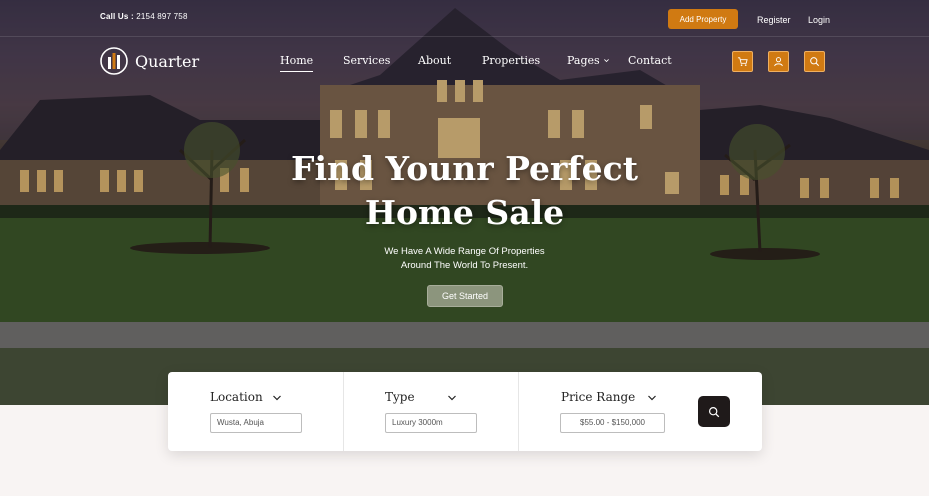 The width and height of the screenshot is (929, 496). I want to click on nav-home-label: Home, so click(297, 60).